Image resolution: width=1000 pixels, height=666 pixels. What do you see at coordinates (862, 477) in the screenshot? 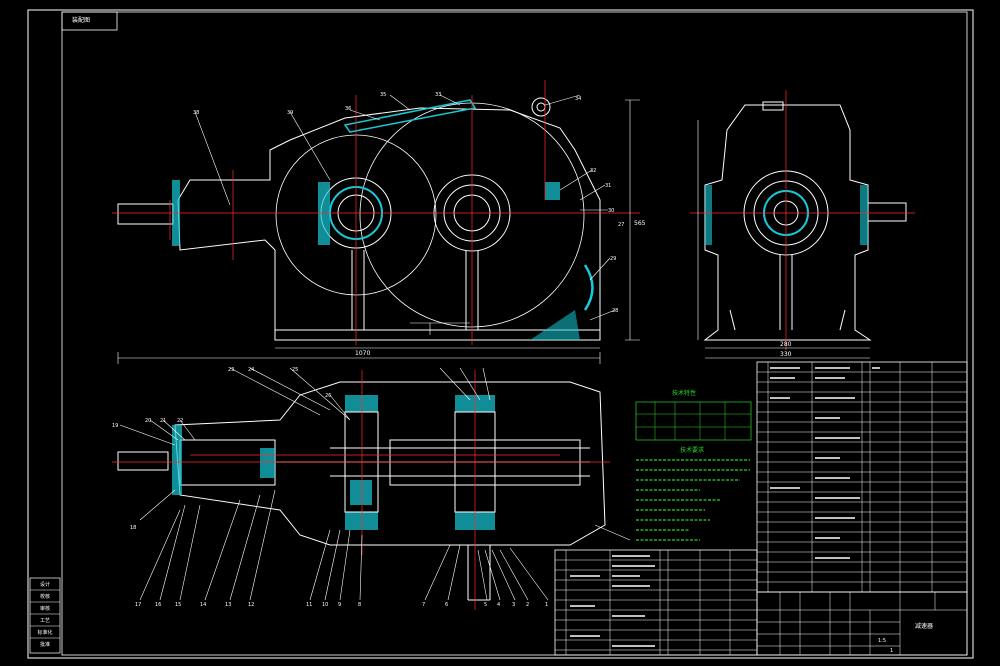
I see `parts-list-right-rows` at bounding box center [862, 477].